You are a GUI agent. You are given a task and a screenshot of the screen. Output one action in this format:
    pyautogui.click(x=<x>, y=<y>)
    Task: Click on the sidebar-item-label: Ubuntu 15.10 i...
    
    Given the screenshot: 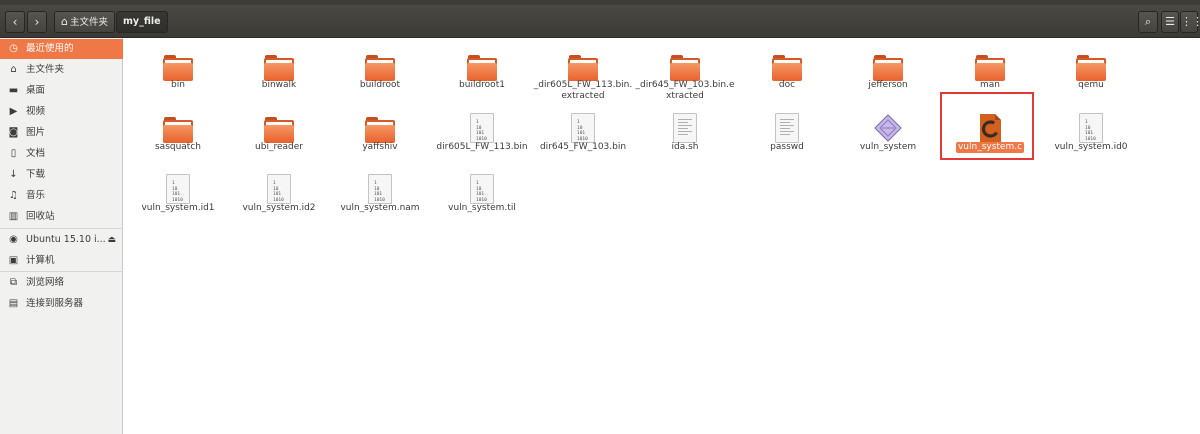 What is the action you would take?
    pyautogui.click(x=66, y=239)
    